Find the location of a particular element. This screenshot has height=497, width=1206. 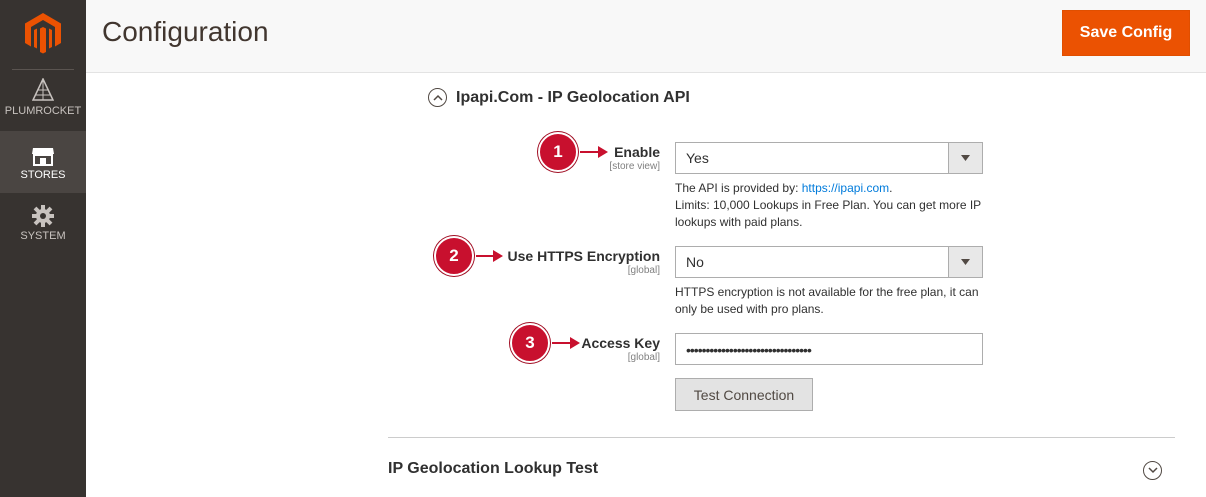

sidebar-item-system: SYSTEM is located at coordinates (43, 224).